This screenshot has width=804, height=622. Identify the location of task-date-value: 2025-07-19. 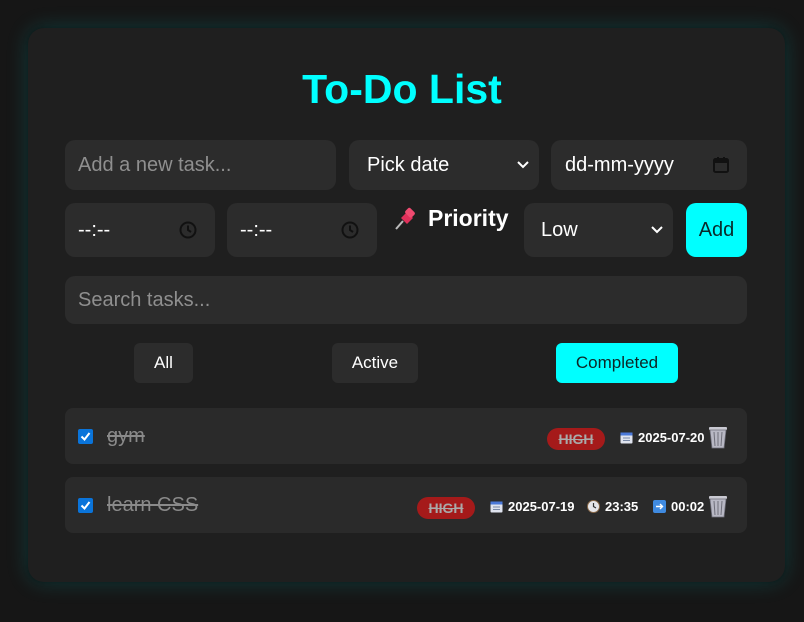
(541, 506).